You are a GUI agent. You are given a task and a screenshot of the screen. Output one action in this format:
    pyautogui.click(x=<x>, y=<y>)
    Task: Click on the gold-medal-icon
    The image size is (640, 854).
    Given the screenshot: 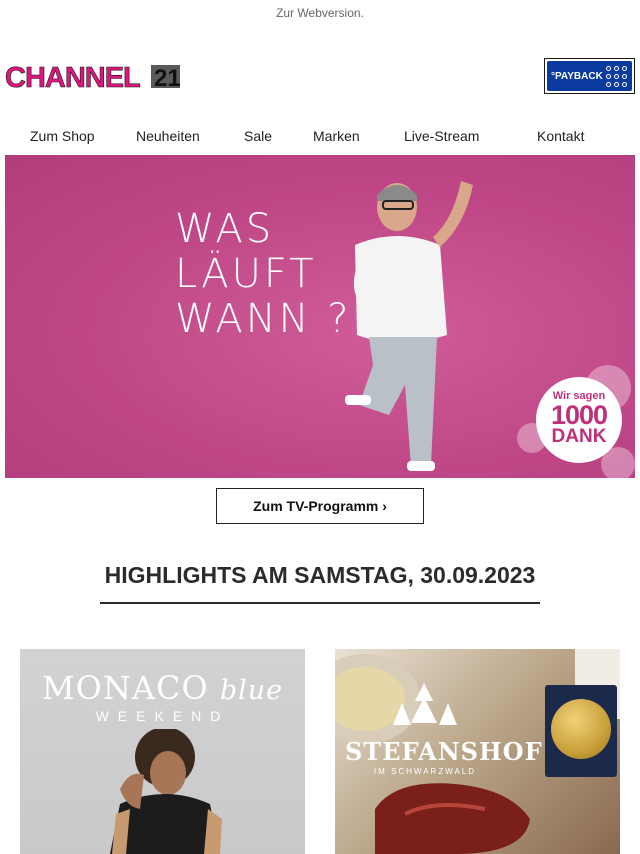 What is the action you would take?
    pyautogui.click(x=581, y=729)
    